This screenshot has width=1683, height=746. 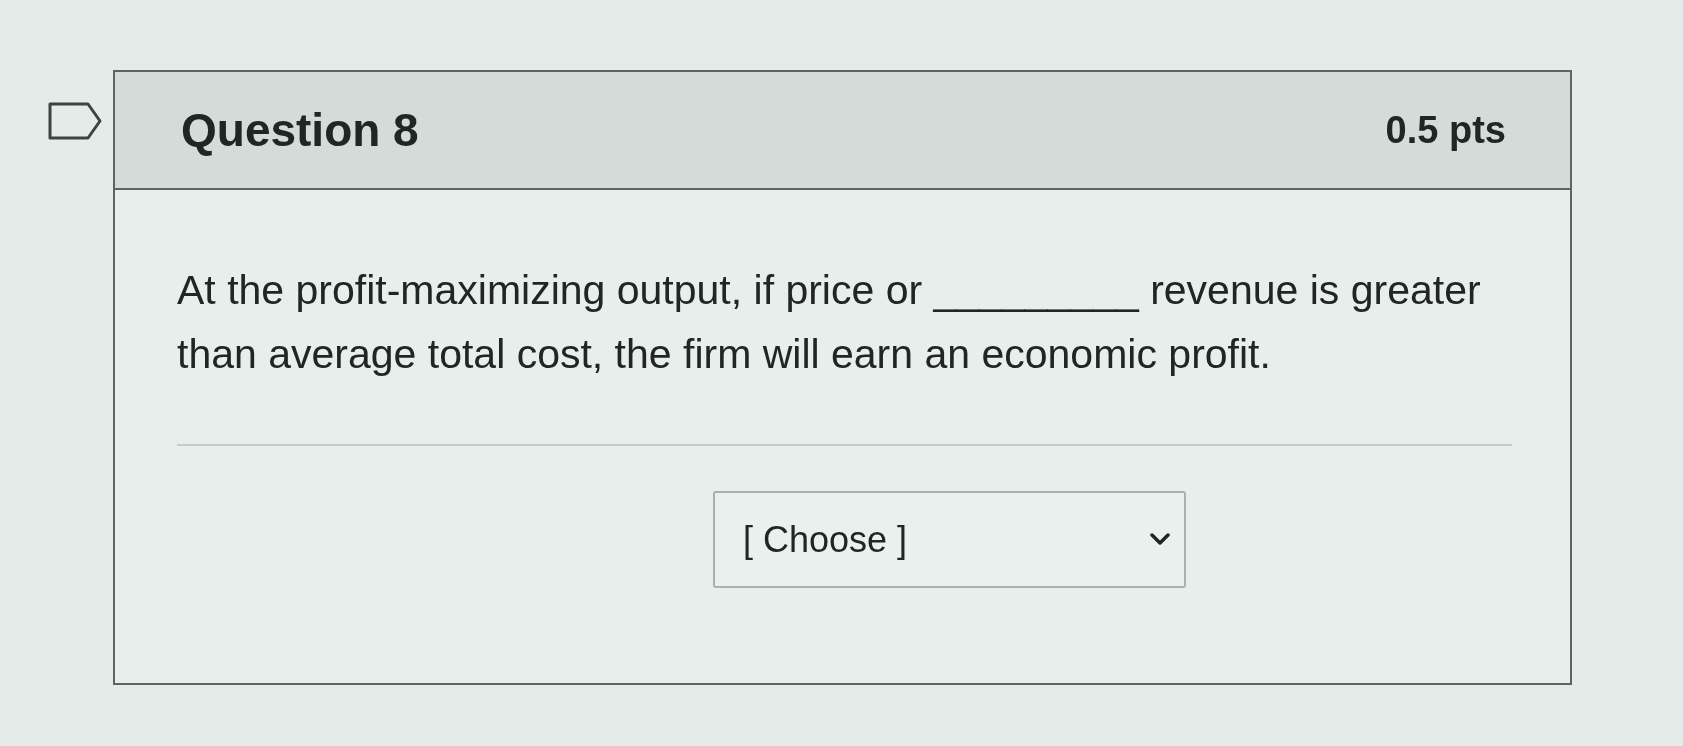 I want to click on question-points: 0.5 pts, so click(x=1445, y=130).